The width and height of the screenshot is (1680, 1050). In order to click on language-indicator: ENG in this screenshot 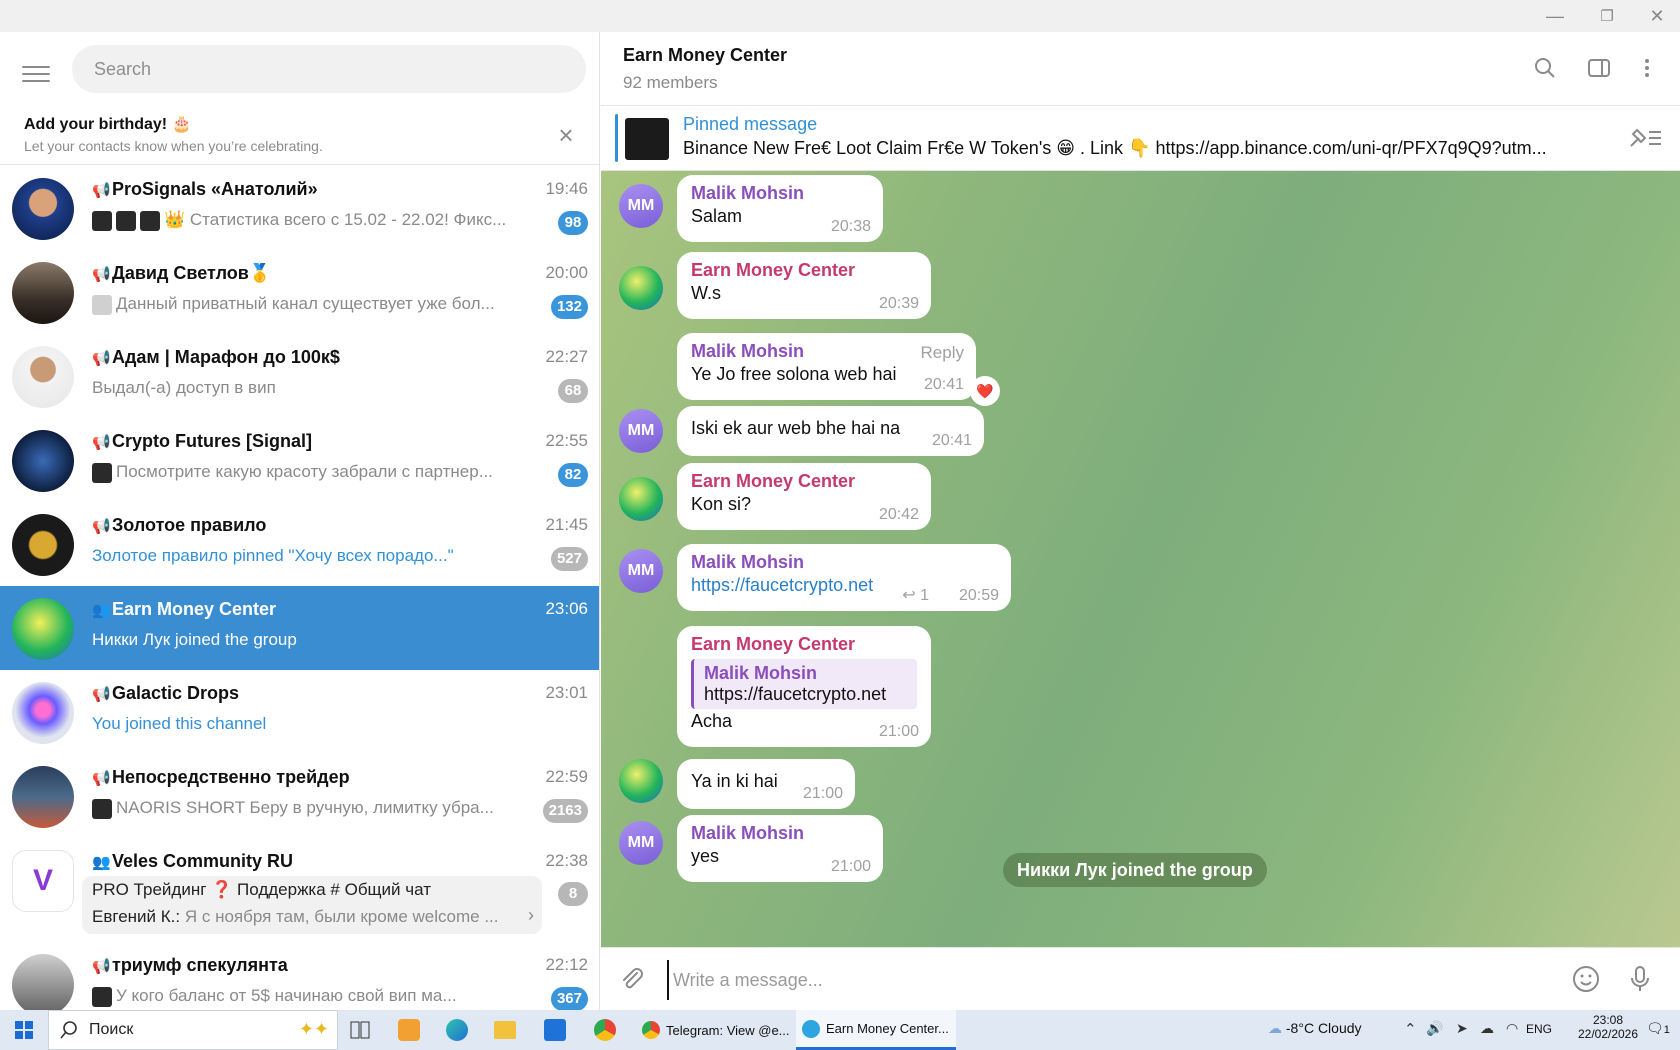, I will do `click(1539, 1029)`.